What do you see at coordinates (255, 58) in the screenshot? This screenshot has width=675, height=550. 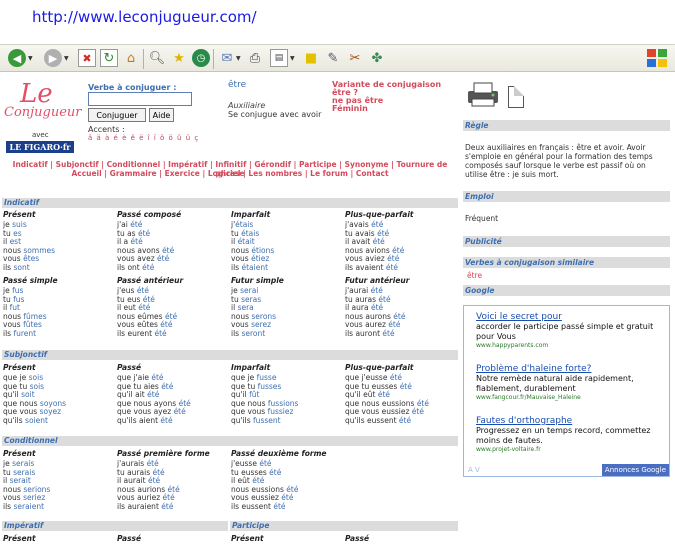 I see `print-icon: ⎙` at bounding box center [255, 58].